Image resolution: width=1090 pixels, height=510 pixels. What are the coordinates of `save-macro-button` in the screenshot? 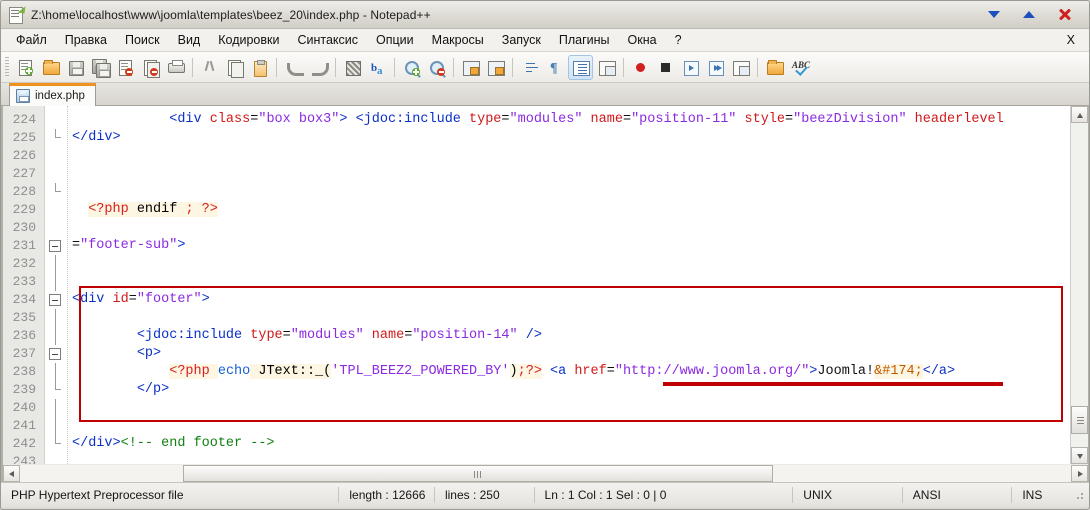 It's located at (740, 67).